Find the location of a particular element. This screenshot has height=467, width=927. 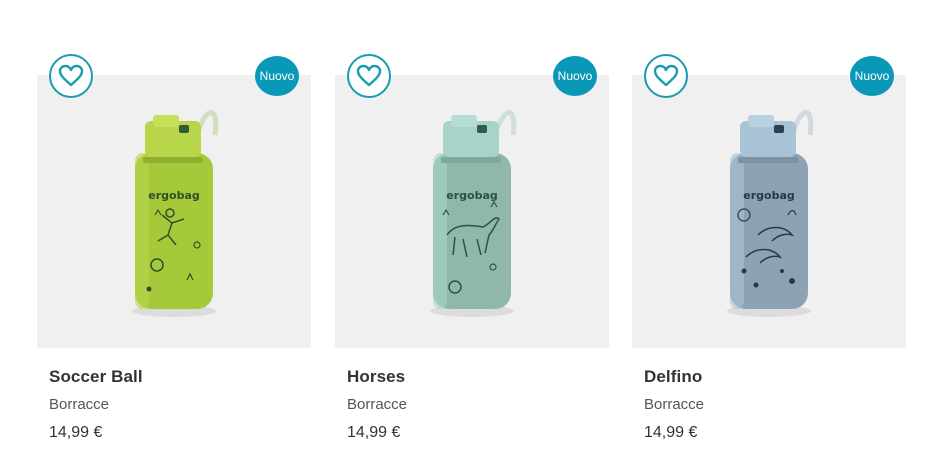

water-bottle-horses-image: ergobag is located at coordinates (473, 213).